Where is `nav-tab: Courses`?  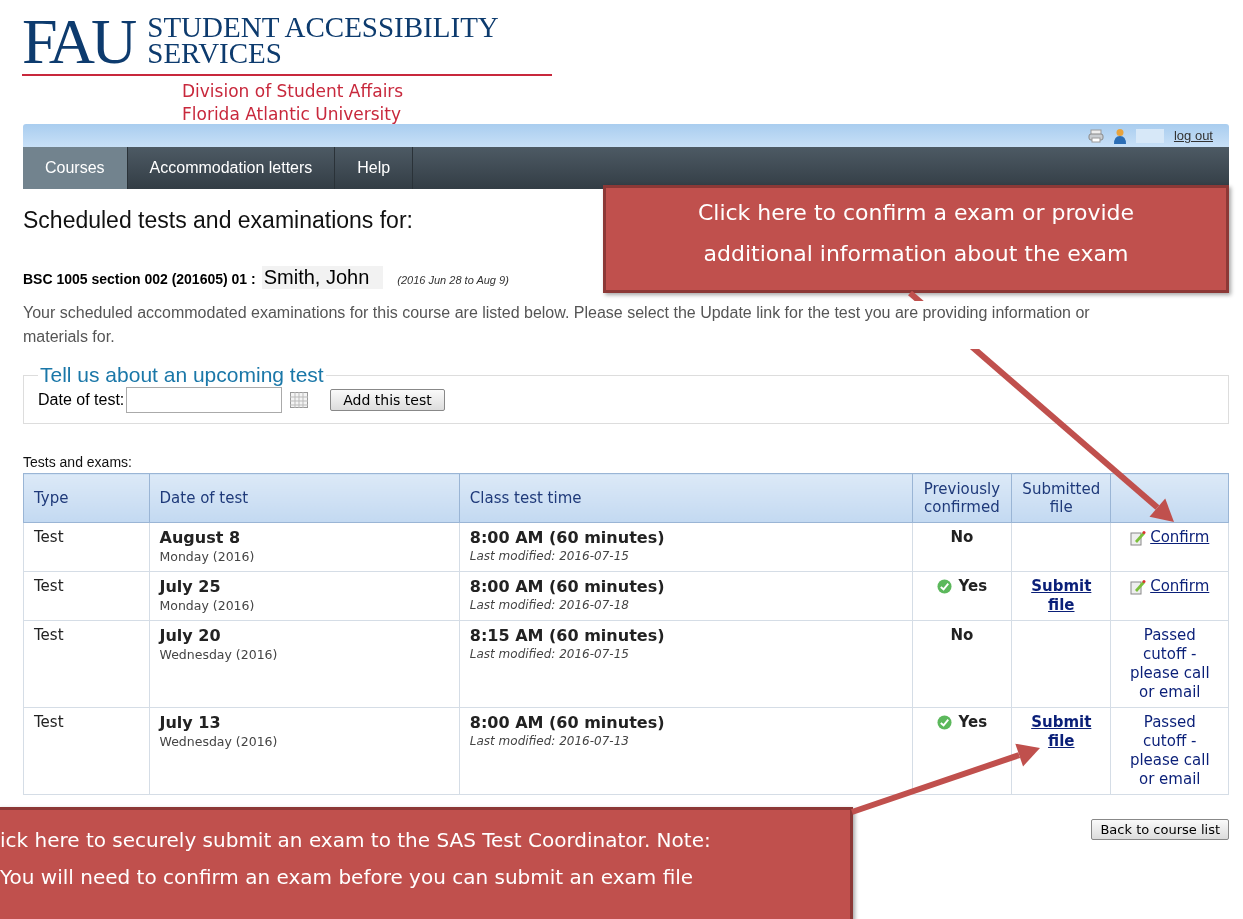
nav-tab: Courses is located at coordinates (75, 168).